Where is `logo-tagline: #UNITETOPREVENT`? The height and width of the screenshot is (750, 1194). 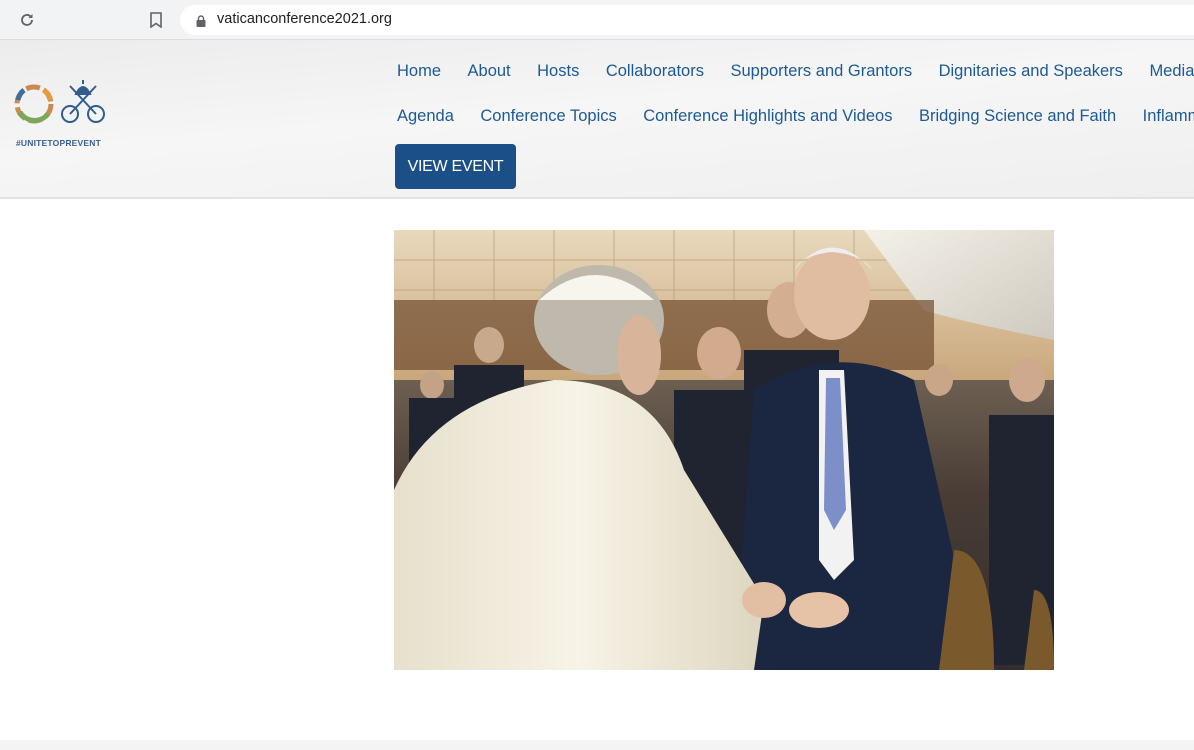 logo-tagline: #UNITETOPREVENT is located at coordinates (59, 143).